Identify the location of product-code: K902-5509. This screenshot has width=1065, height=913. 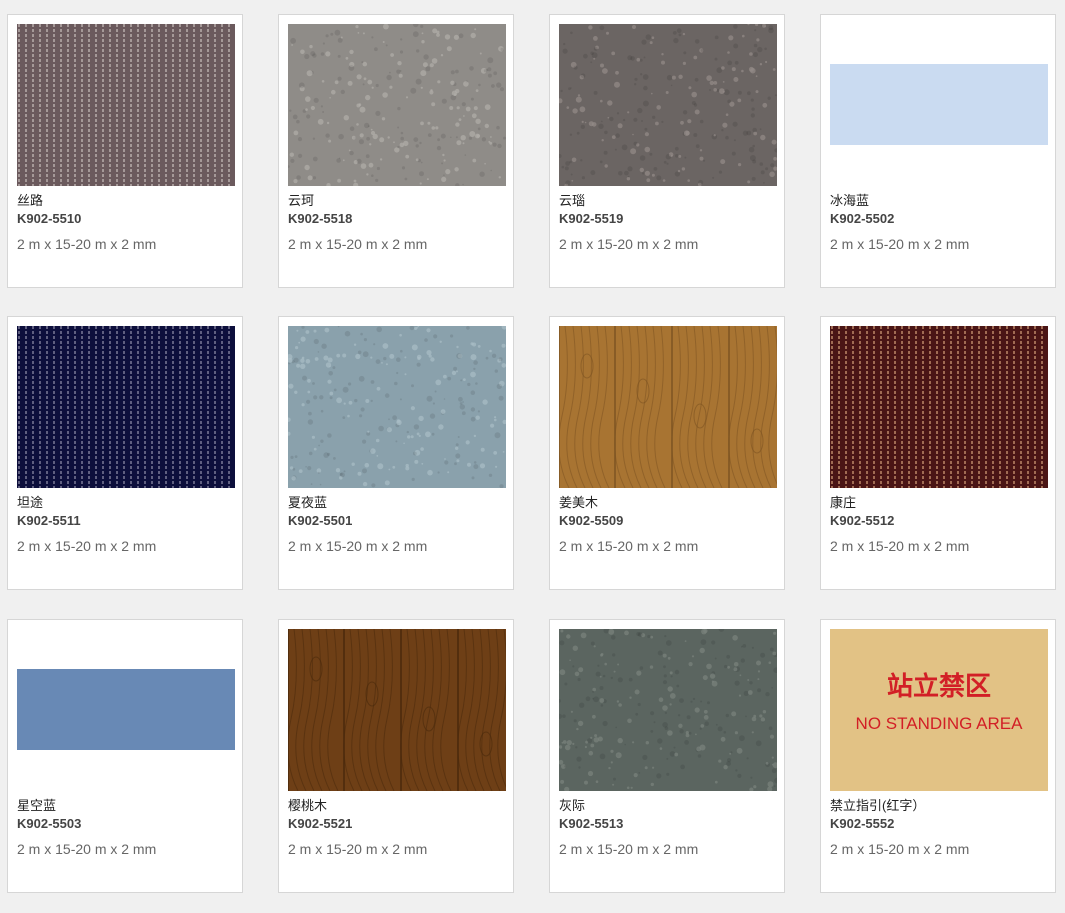
(591, 520).